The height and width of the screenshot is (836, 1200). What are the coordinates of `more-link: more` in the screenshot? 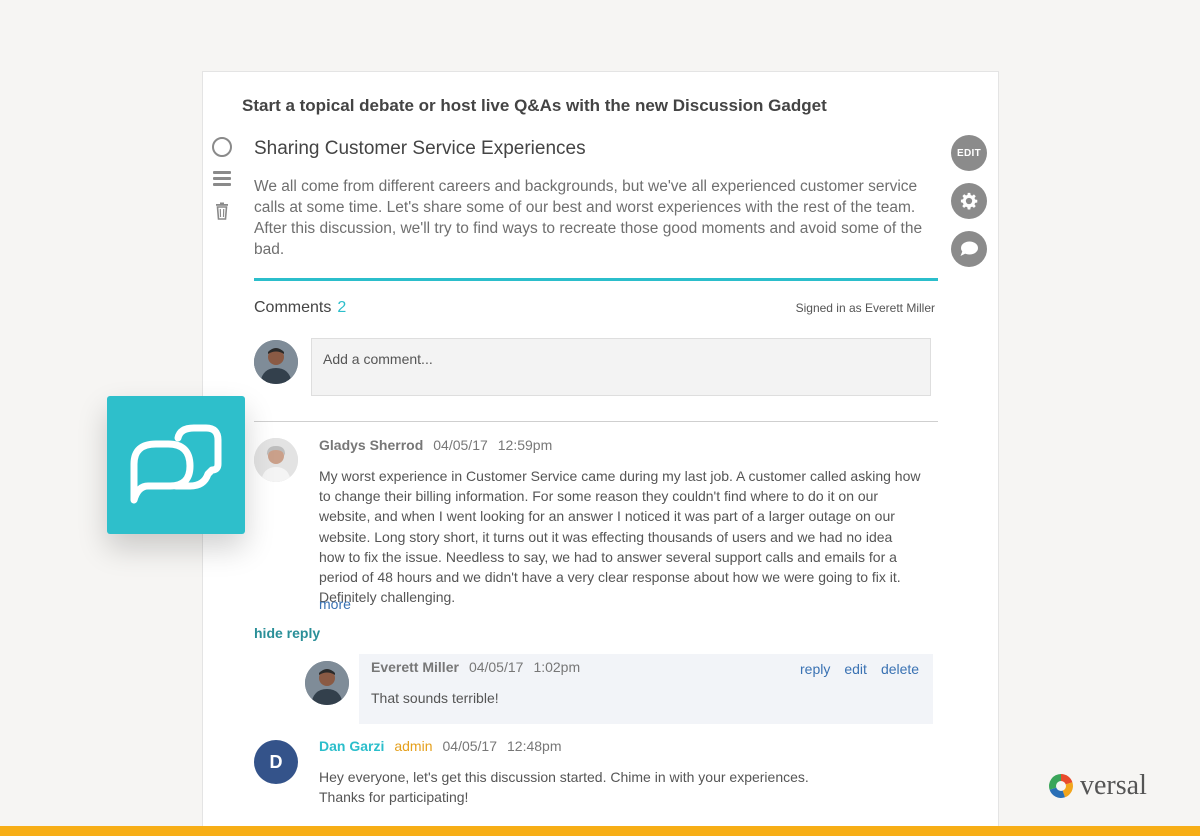 It's located at (335, 604).